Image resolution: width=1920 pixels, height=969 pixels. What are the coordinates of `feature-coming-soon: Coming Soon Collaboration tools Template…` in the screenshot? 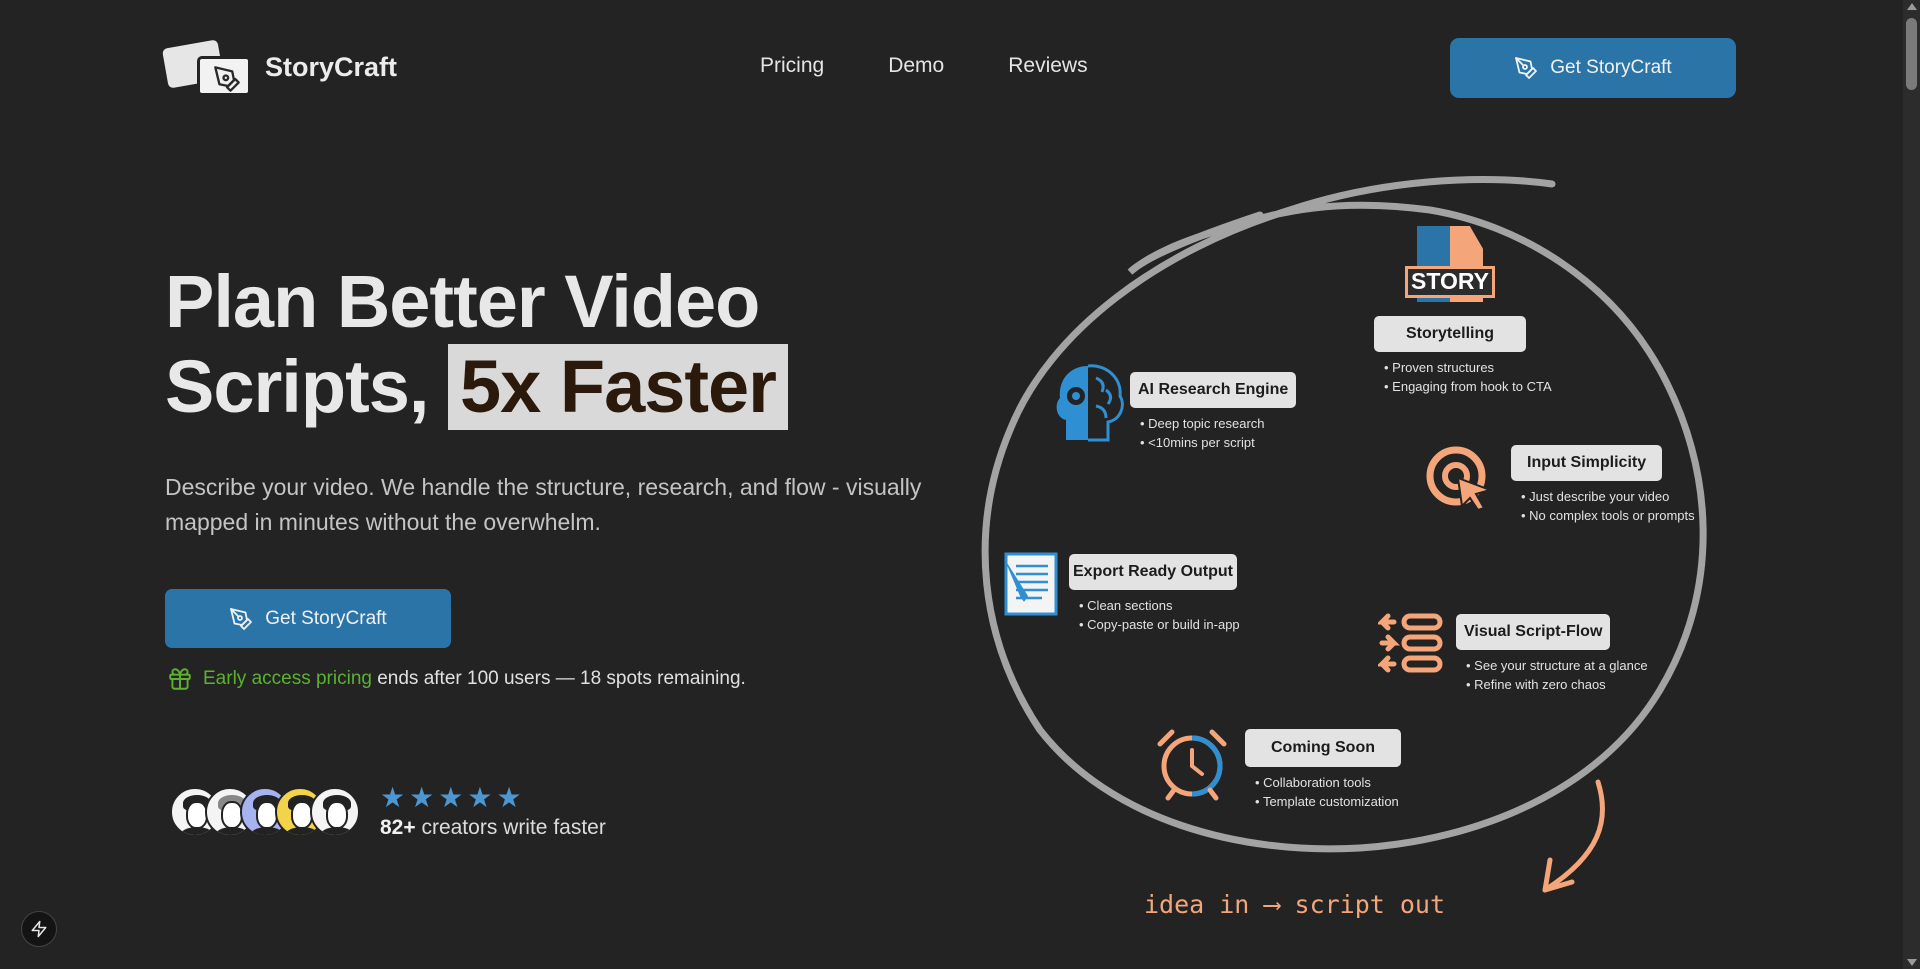 It's located at (1323, 770).